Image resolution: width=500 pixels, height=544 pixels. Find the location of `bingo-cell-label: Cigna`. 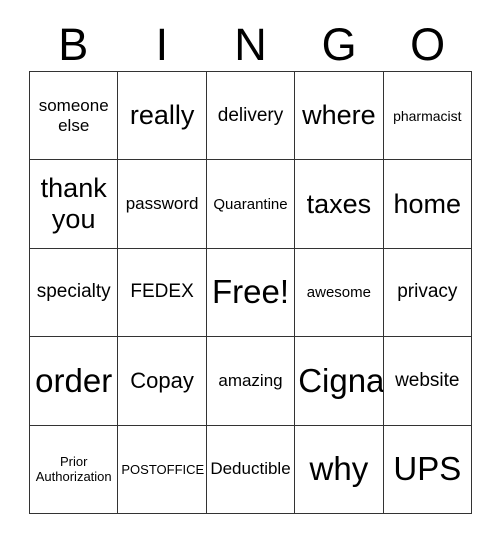

bingo-cell-label: Cigna is located at coordinates (341, 380).